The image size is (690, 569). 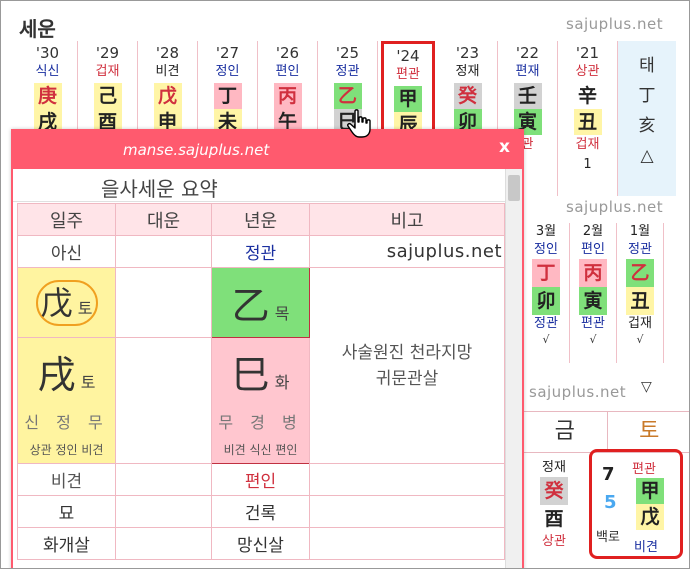 I want to click on ilju-stem-circle: 戊 토, so click(x=66, y=302).